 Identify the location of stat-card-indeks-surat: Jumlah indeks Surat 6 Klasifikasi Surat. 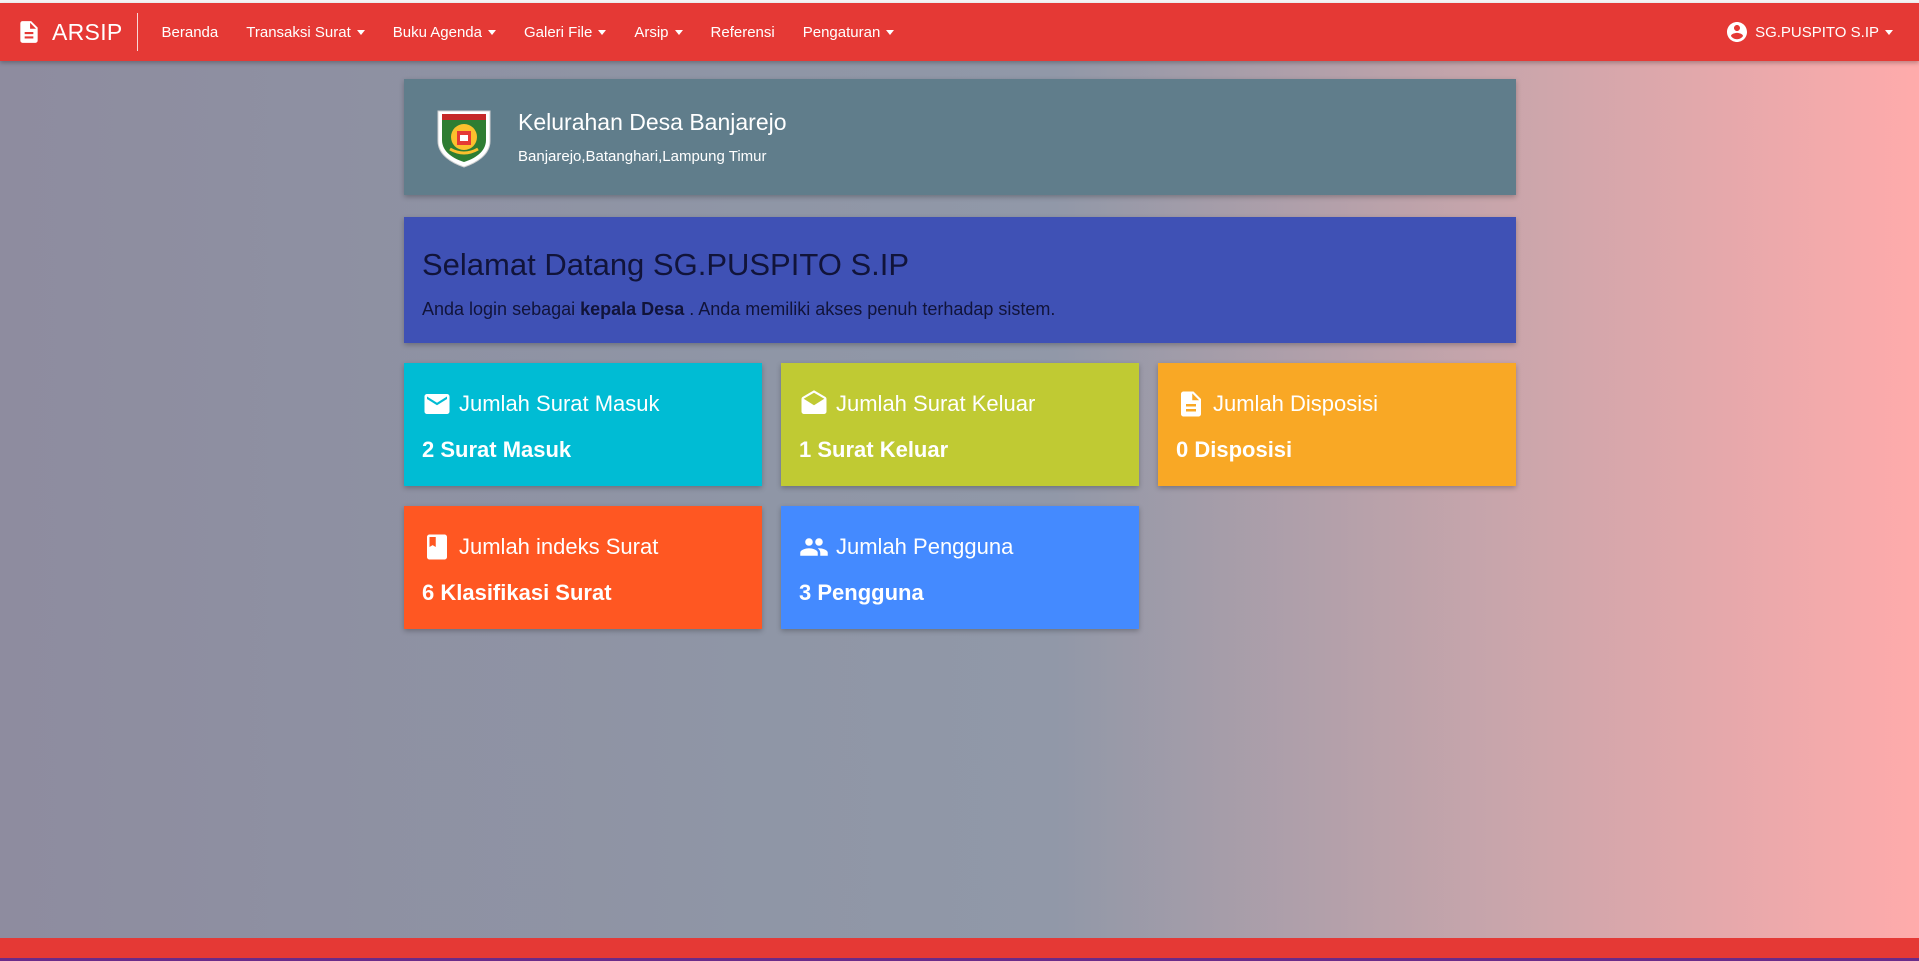
(583, 567).